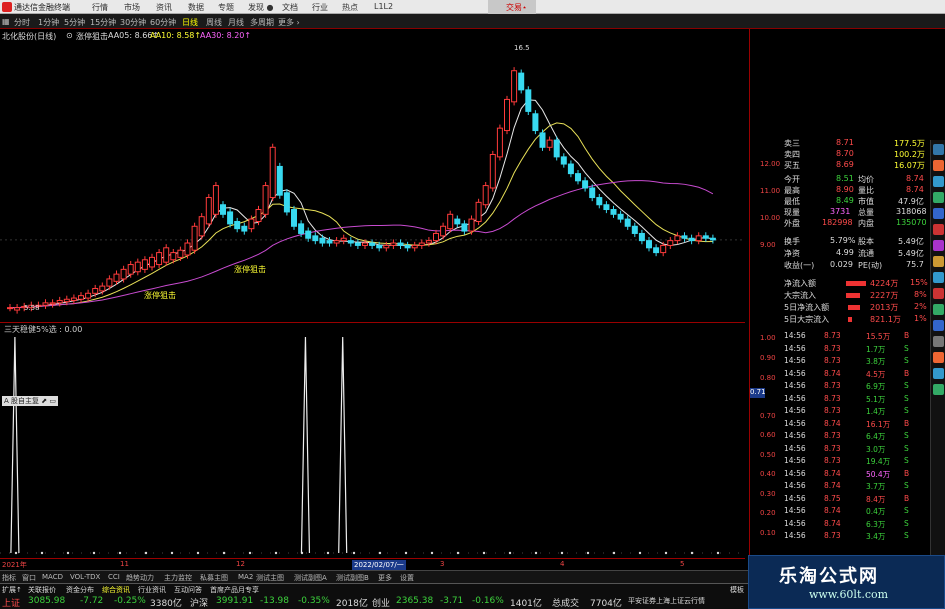 The image size is (945, 609). What do you see at coordinates (116, 590) in the screenshot?
I see `status-tab: 综合资讯` at bounding box center [116, 590].